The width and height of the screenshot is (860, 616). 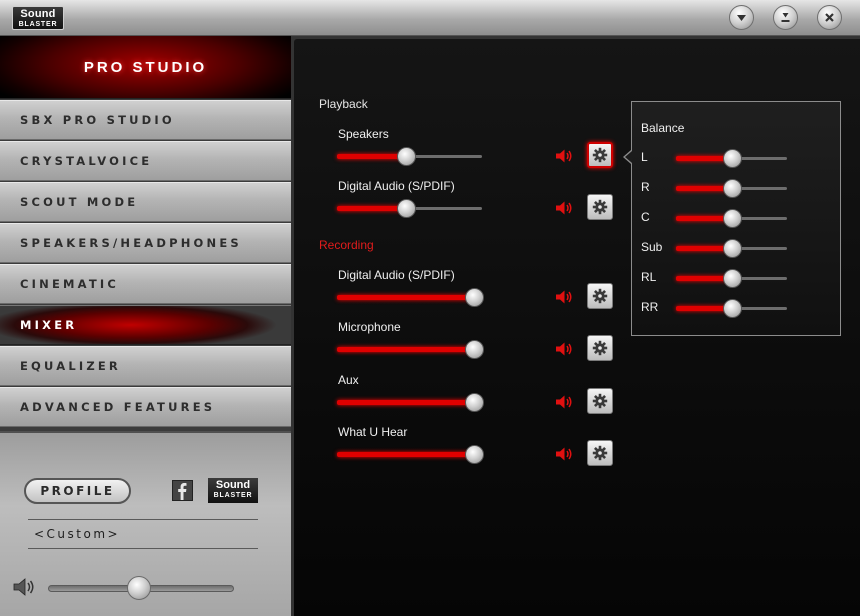 I want to click on sound-blaster-logo: Sound BLASTER, so click(x=38, y=18).